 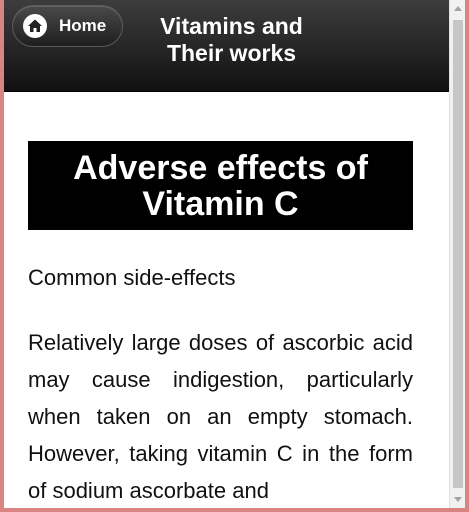 I want to click on article-title-banner: Adverse effects of Vitamin C, so click(x=220, y=185).